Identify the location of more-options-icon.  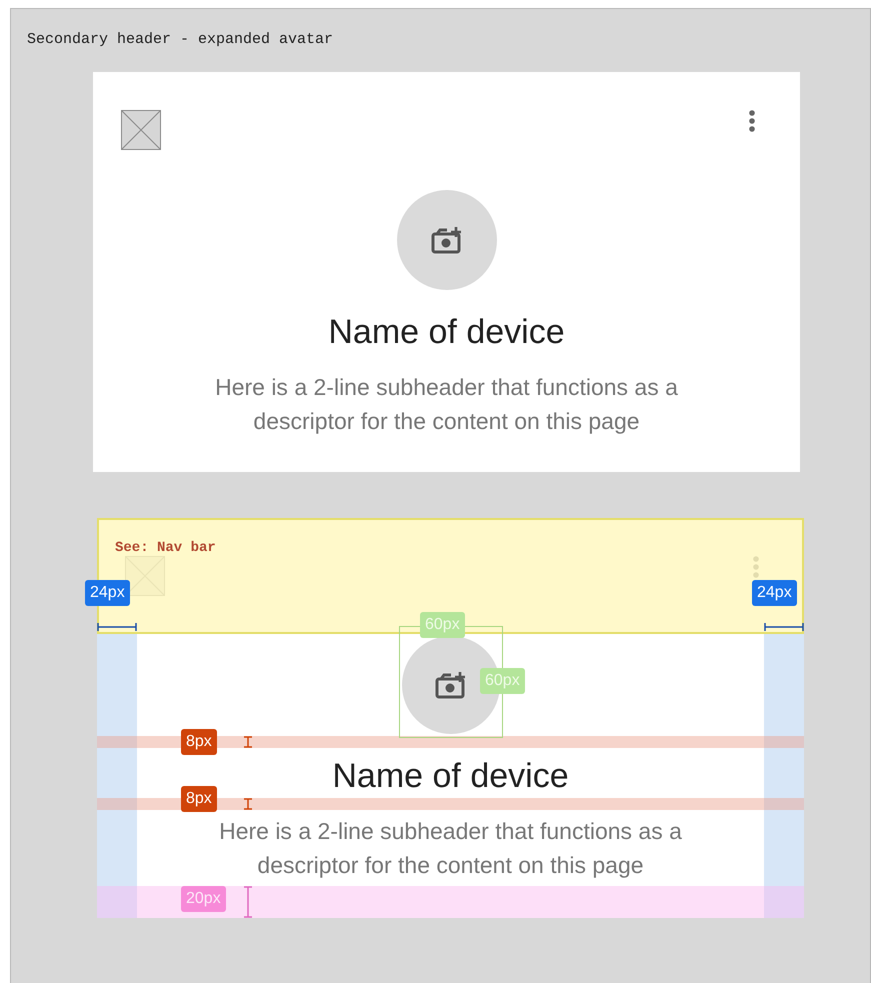
(752, 121).